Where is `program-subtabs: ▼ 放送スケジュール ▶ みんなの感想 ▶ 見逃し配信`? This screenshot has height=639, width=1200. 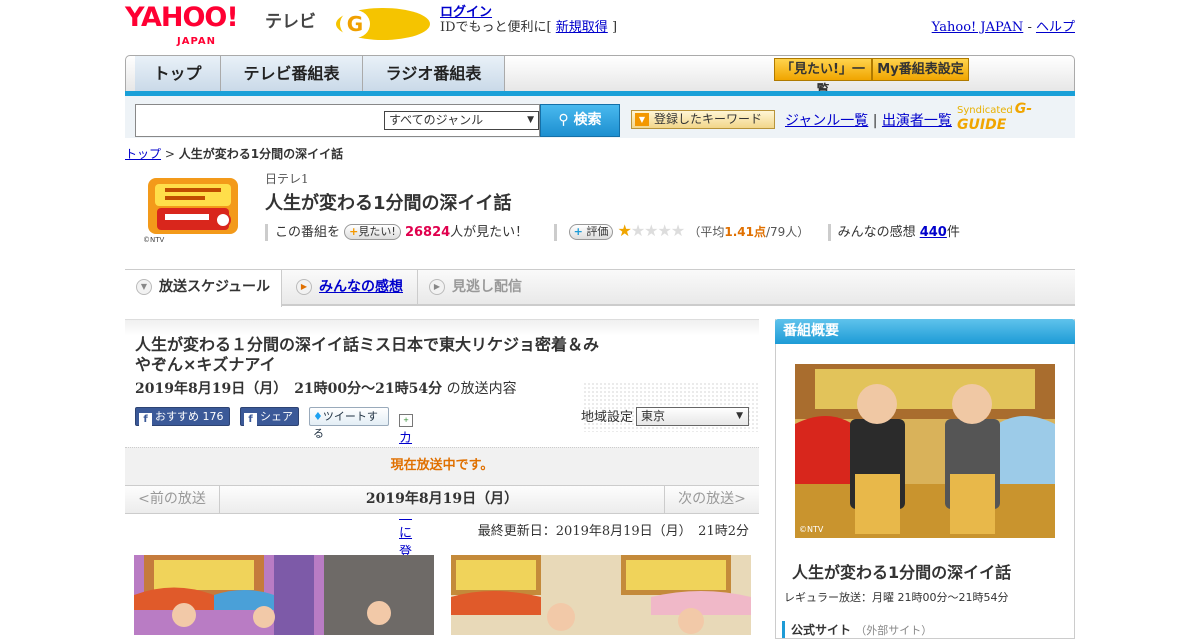
program-subtabs: ▼ 放送スケジュール ▶ みんなの感想 ▶ 見逃し配信 is located at coordinates (600, 288).